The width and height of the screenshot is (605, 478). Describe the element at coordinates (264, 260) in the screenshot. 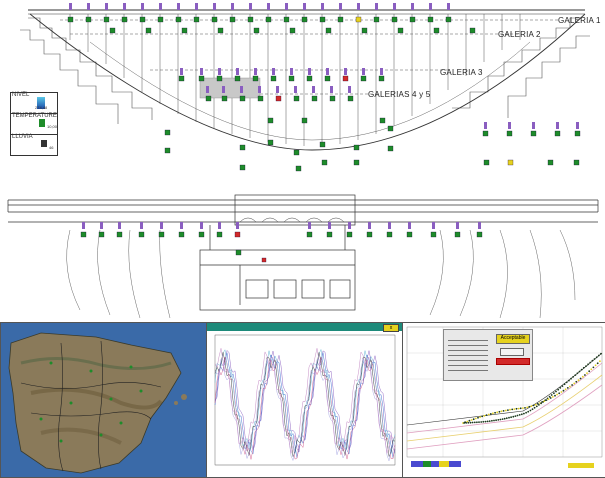

I see `red-sensor-icon` at that location.